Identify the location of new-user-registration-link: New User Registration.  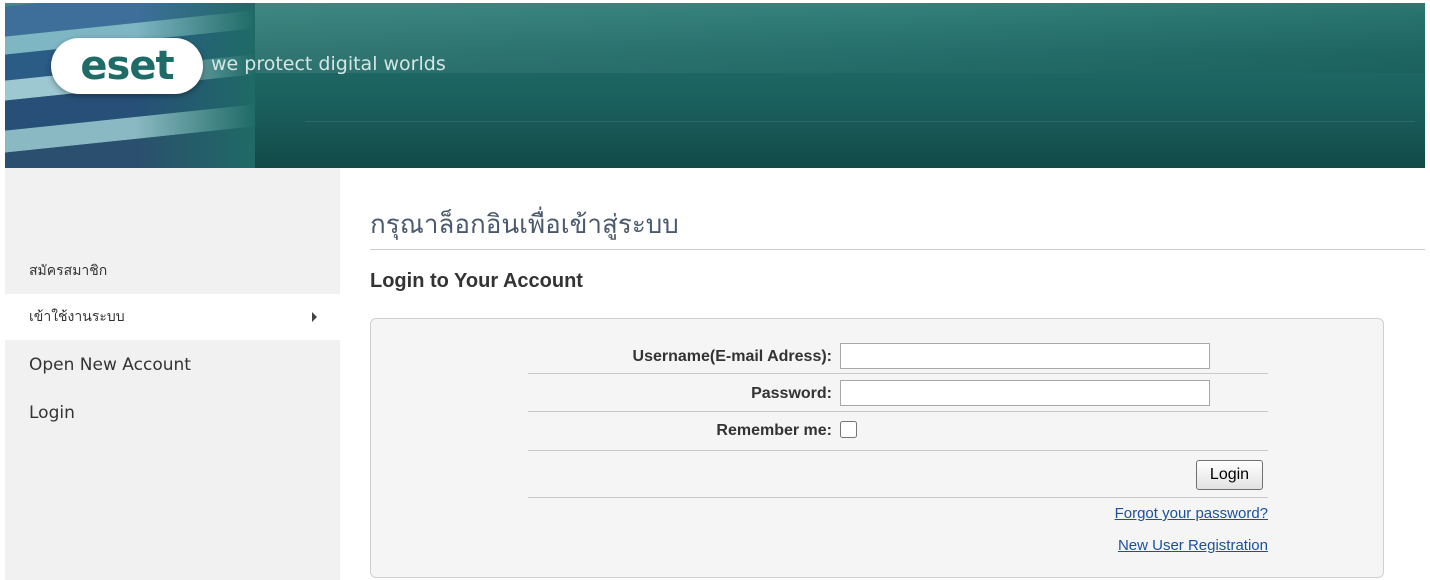
(1193, 545).